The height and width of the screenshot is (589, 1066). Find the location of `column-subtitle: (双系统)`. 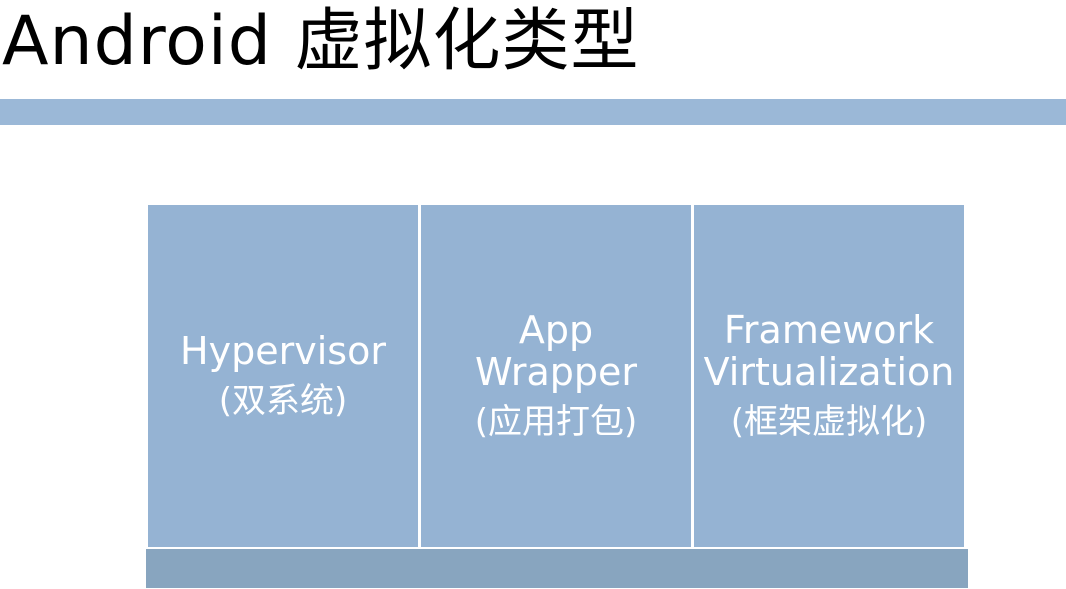

column-subtitle: (双系统) is located at coordinates (283, 401).